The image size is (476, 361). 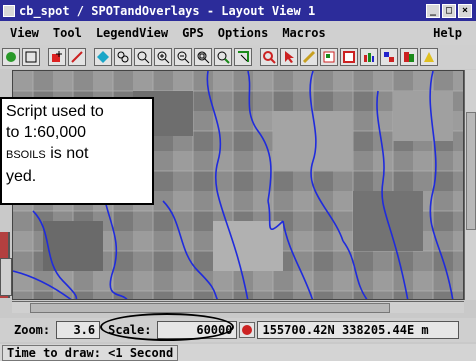 What do you see at coordinates (289, 57) in the screenshot?
I see `pointer-icon` at bounding box center [289, 57].